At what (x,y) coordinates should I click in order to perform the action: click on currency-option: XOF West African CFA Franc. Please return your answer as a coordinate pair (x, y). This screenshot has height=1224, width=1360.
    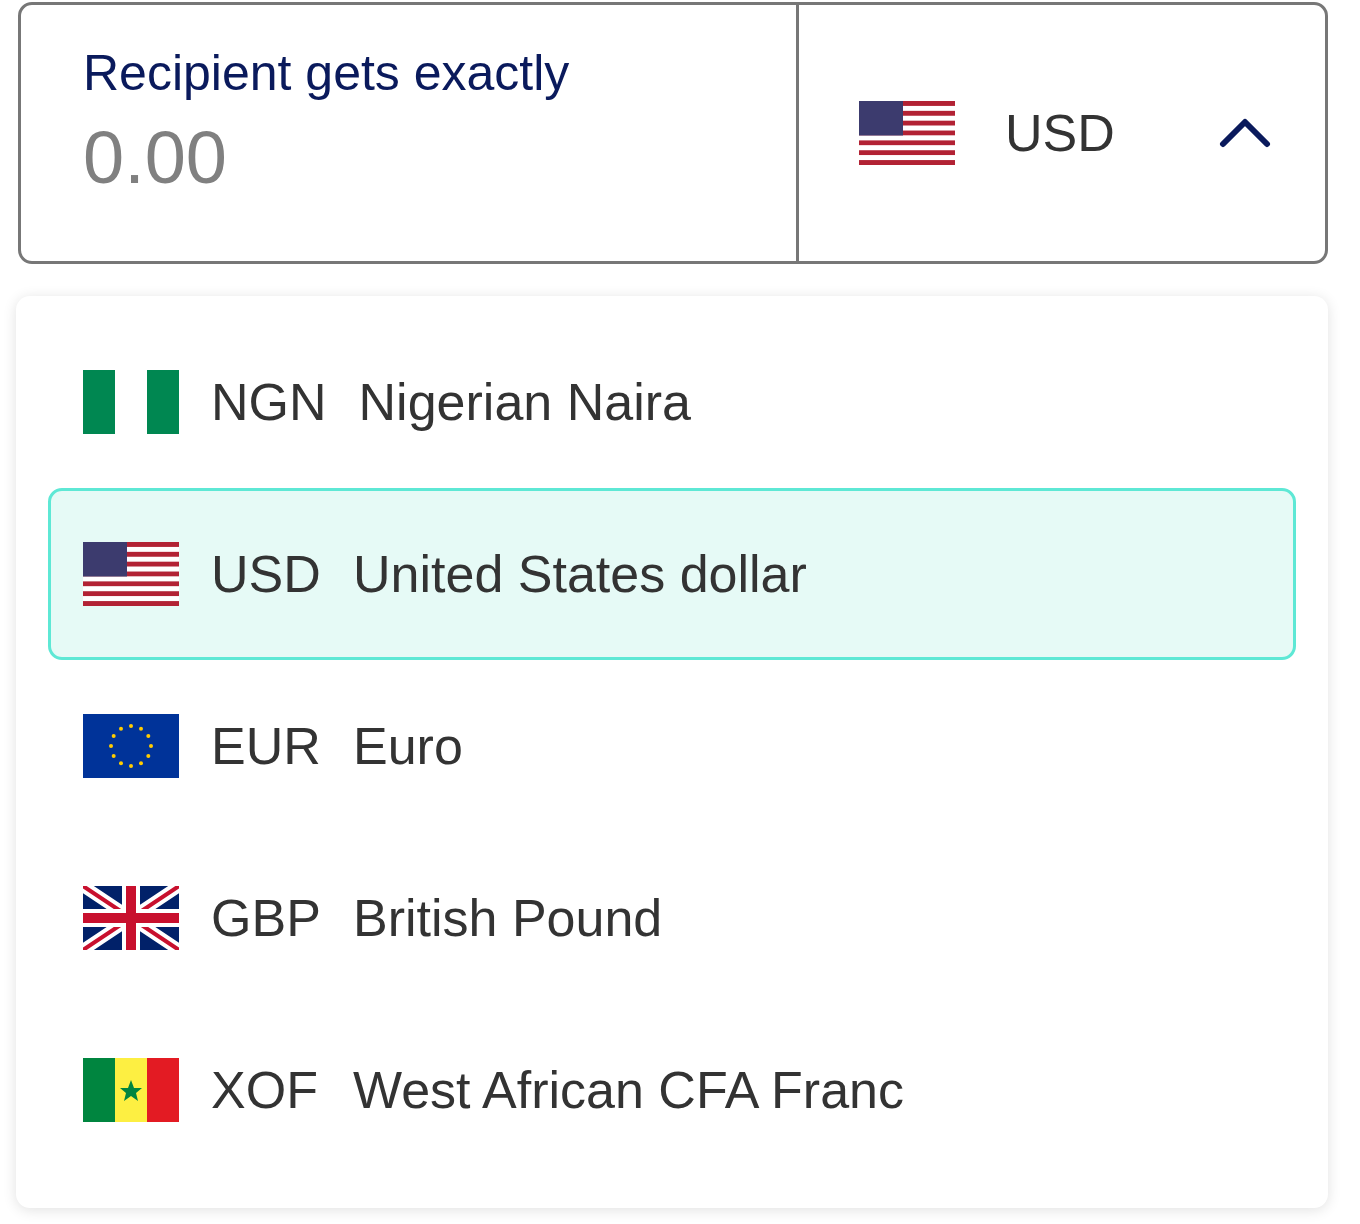
    Looking at the image, I should click on (672, 1090).